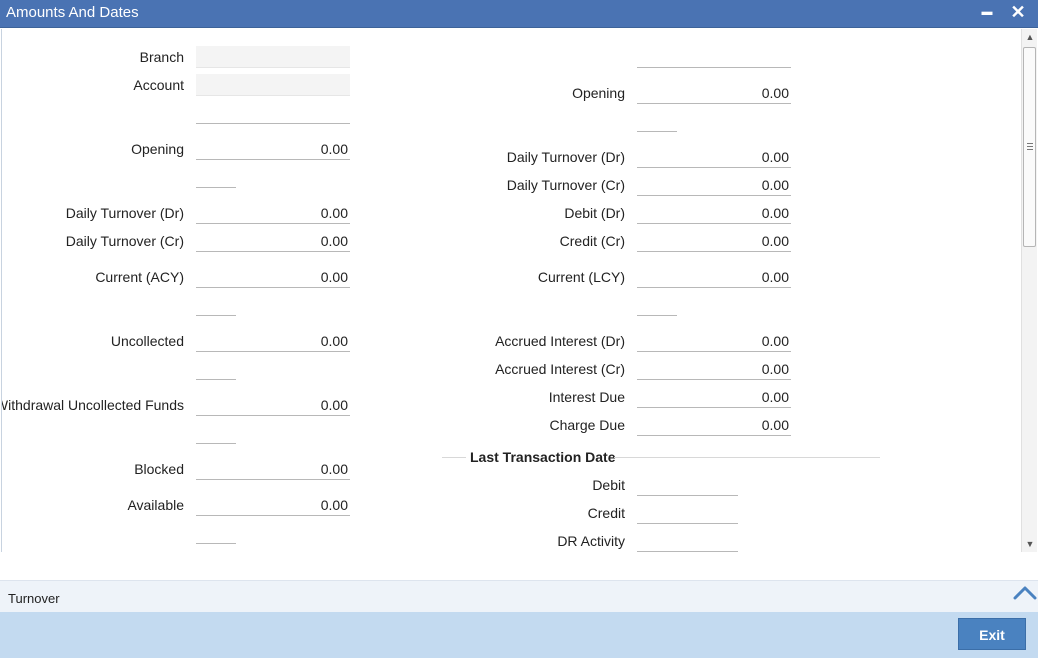 This screenshot has width=1038, height=658. I want to click on uncollected-label: Uncollected, so click(147, 341).